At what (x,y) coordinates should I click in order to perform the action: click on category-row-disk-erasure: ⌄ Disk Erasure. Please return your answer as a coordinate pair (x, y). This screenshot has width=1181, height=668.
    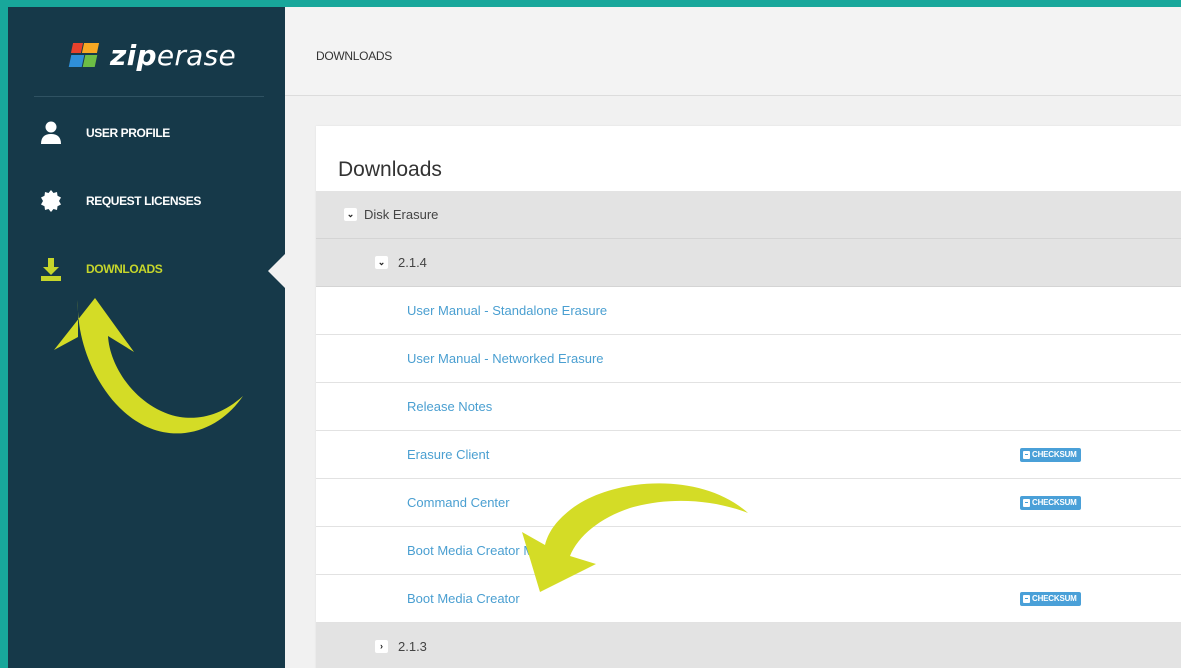
    Looking at the image, I should click on (748, 215).